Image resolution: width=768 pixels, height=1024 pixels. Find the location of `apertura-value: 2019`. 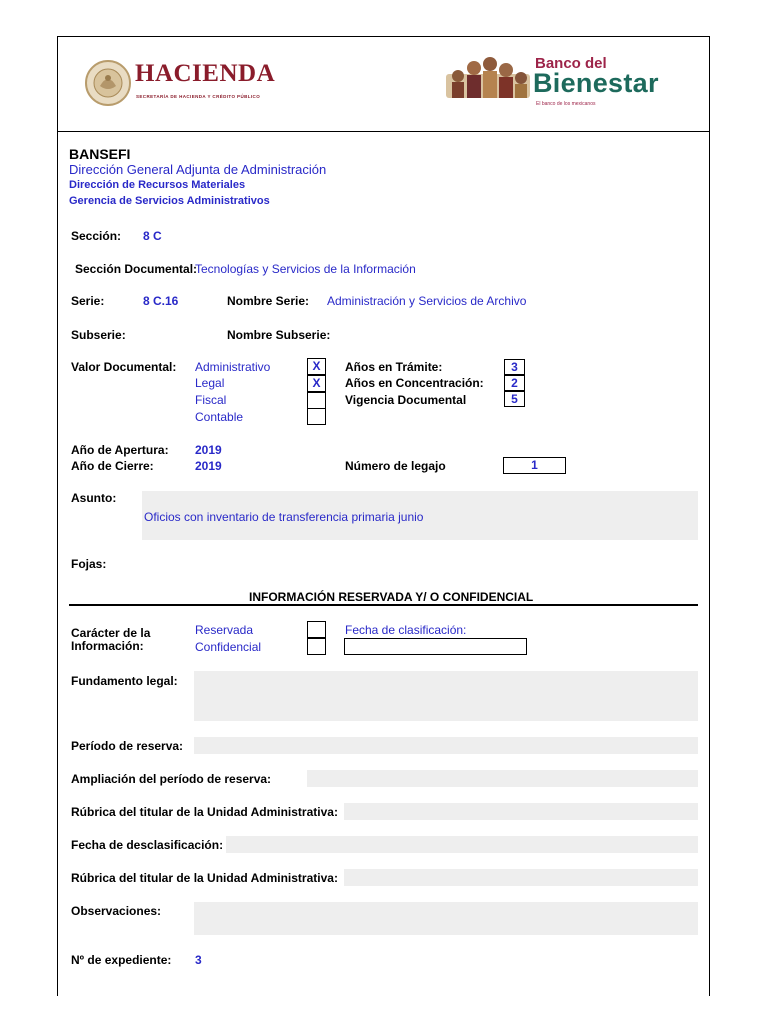

apertura-value: 2019 is located at coordinates (208, 450).